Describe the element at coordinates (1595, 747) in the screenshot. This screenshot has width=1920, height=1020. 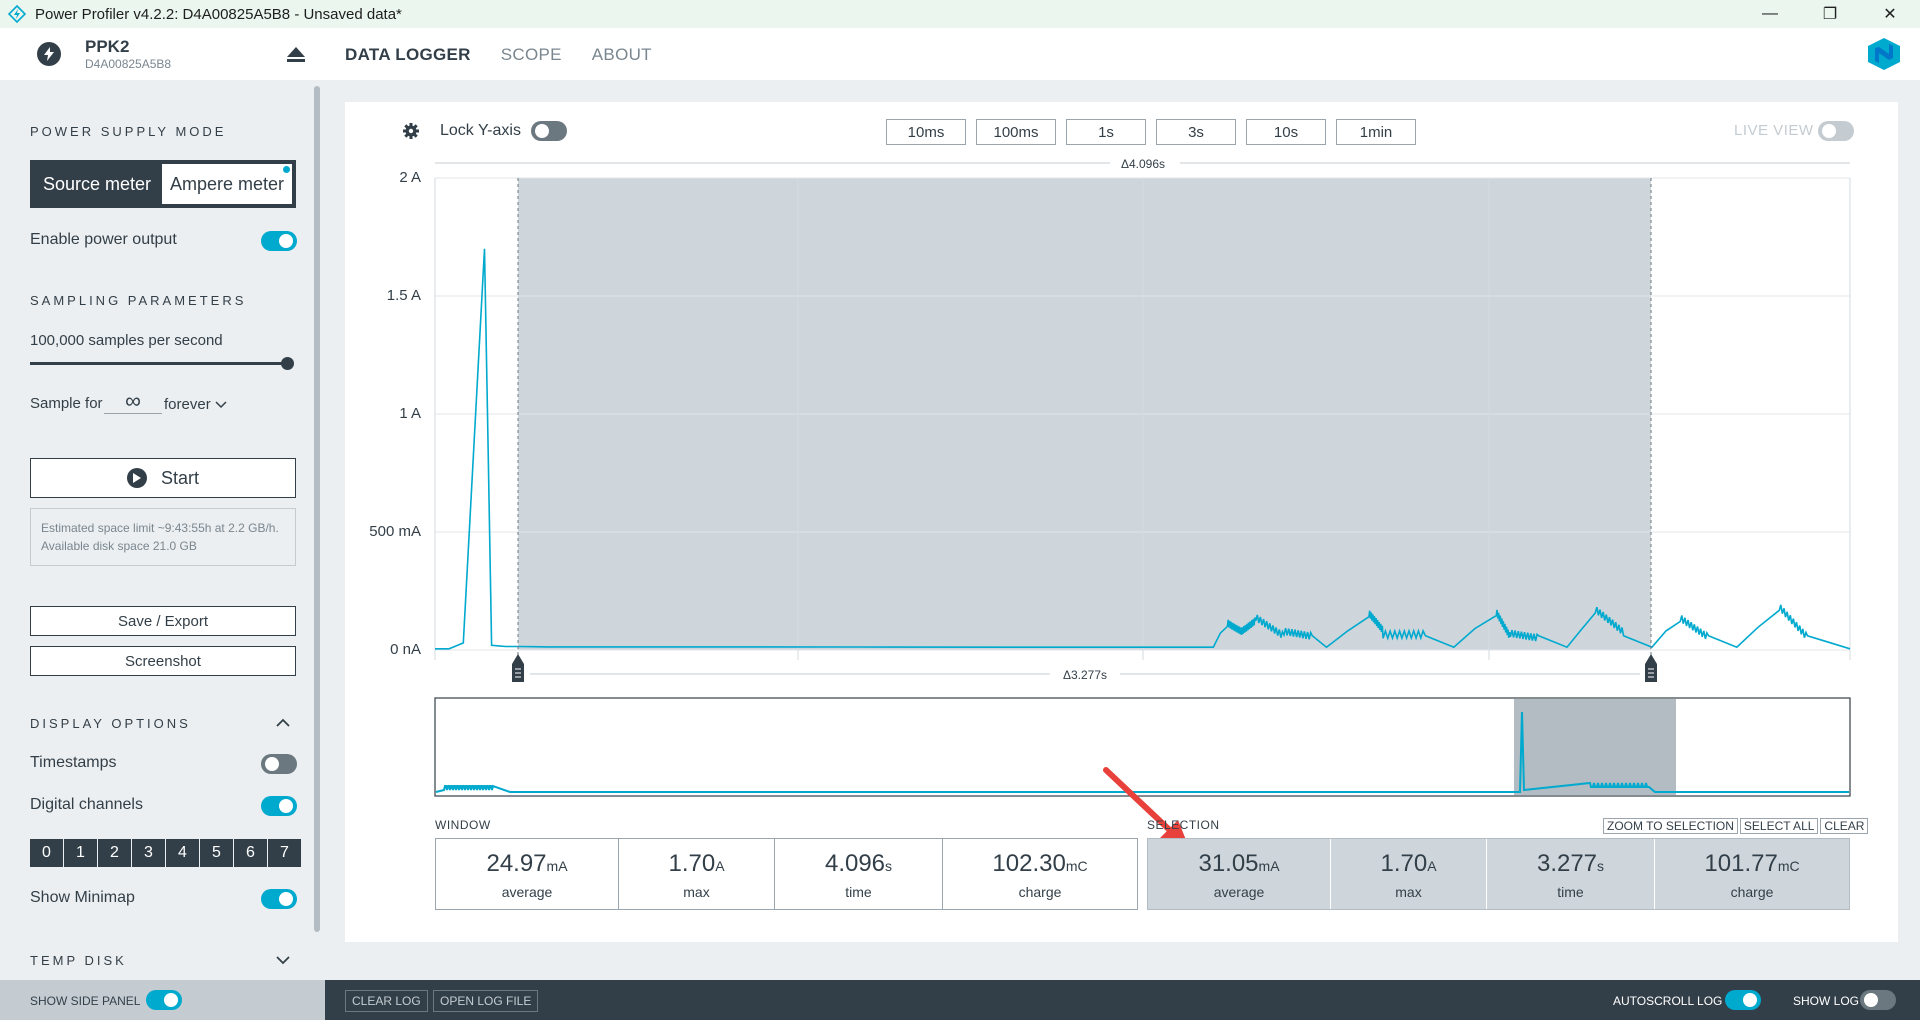
I see `minimap-window-region` at that location.